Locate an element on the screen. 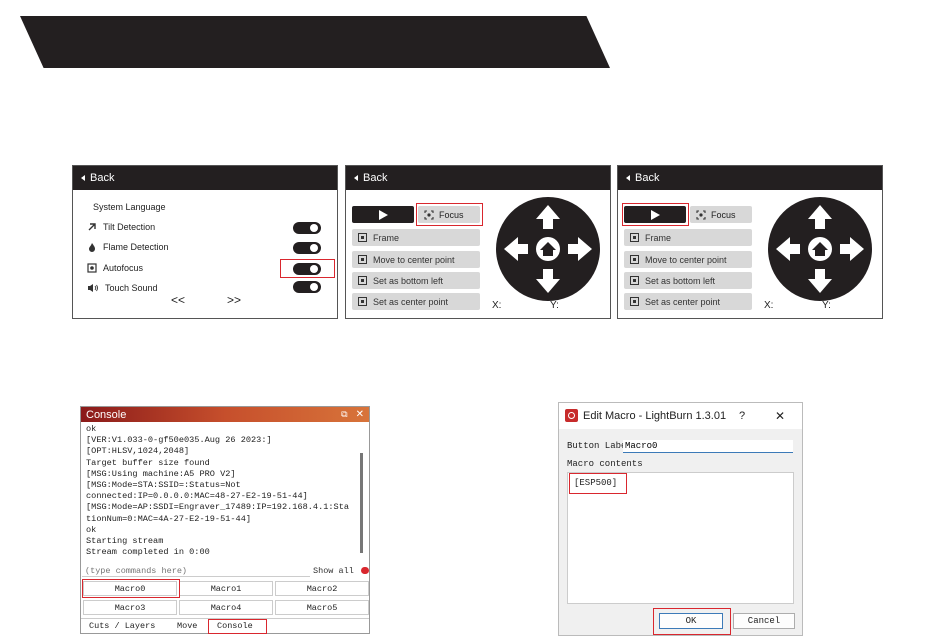 The height and width of the screenshot is (640, 950). ok-highlight is located at coordinates (692, 621).